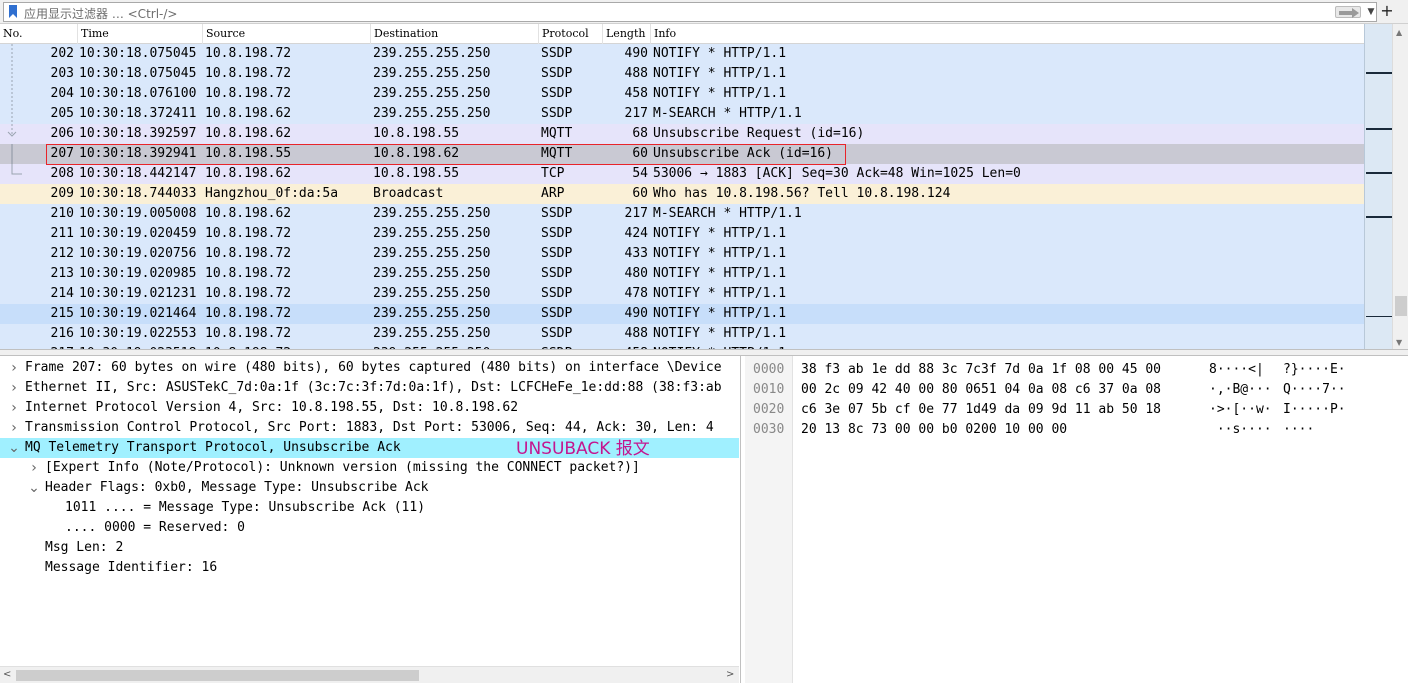  Describe the element at coordinates (16, 169) in the screenshot. I see `related-packet-end-line` at that location.